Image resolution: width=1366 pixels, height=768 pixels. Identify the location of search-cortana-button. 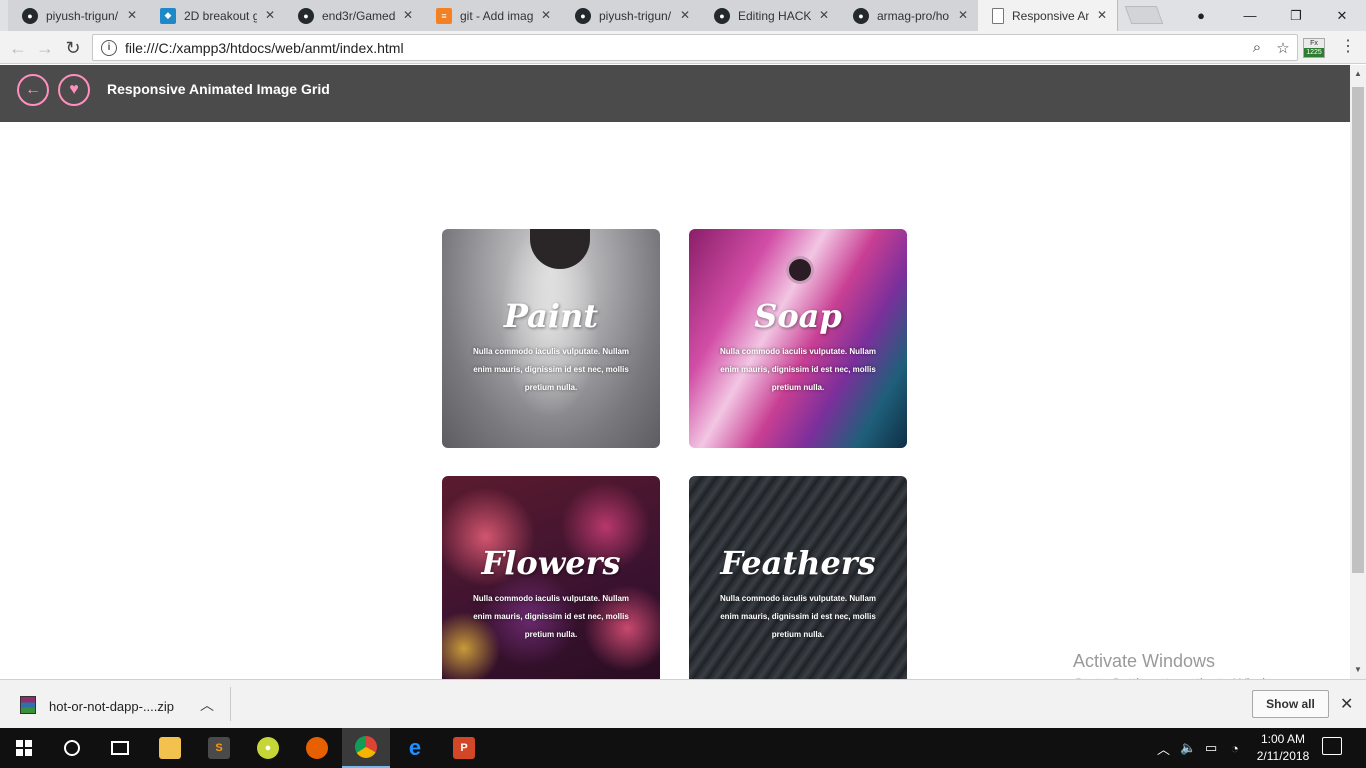
(72, 748).